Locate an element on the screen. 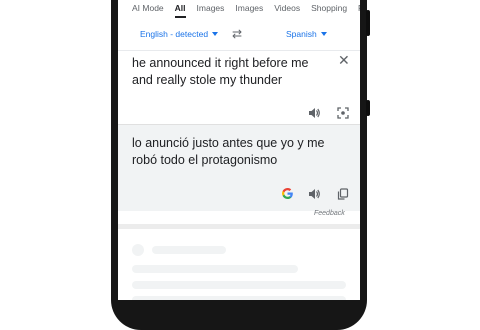  skeleton-avatar is located at coordinates (138, 250).